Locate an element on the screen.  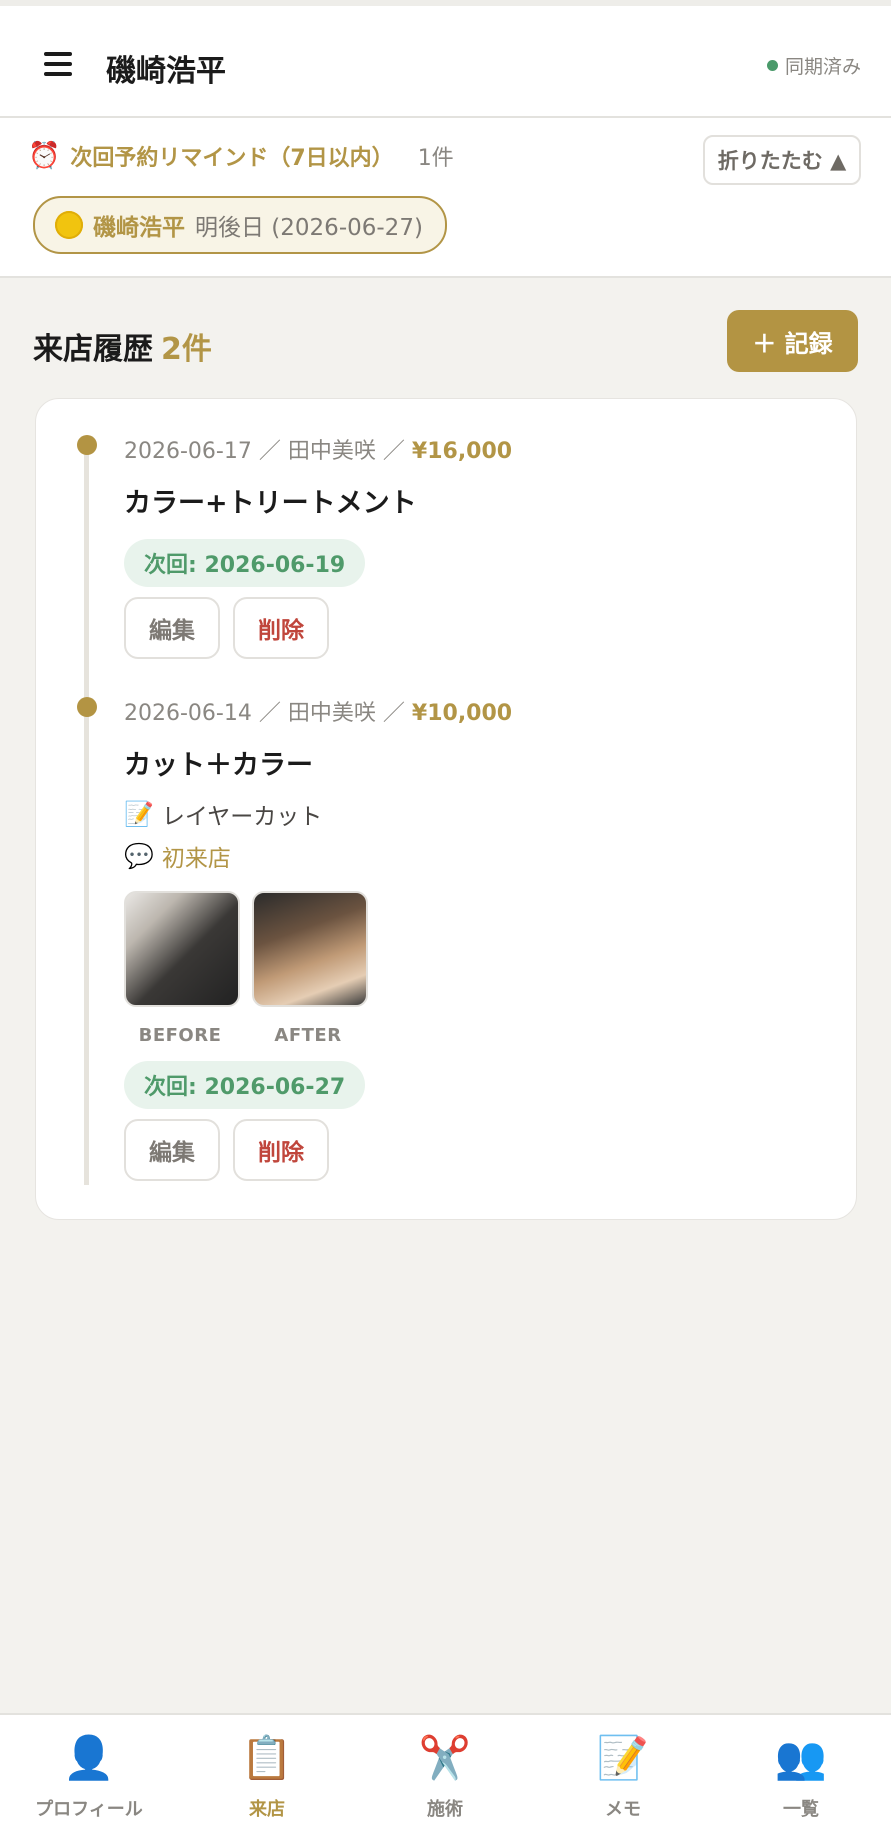
nav-list: 👥 一覧 is located at coordinates (801, 1777).